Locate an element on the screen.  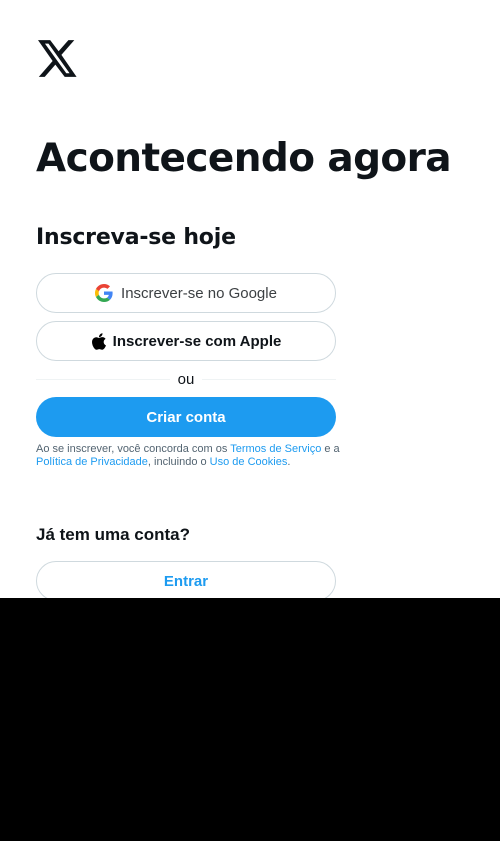
terms-middle: e a is located at coordinates (330, 449).